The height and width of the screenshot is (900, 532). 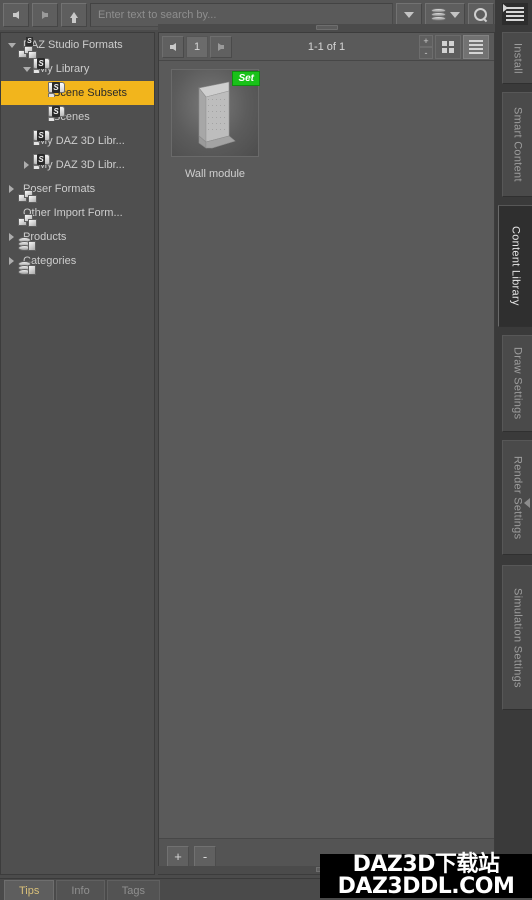 What do you see at coordinates (246, 78) in the screenshot?
I see `asset-type-badge: Set` at bounding box center [246, 78].